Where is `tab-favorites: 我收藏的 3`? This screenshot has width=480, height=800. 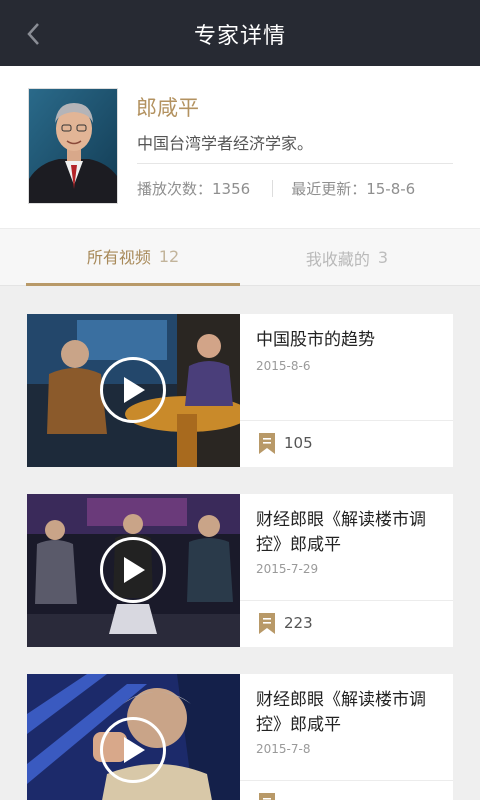 tab-favorites: 我收藏的 3 is located at coordinates (347, 257).